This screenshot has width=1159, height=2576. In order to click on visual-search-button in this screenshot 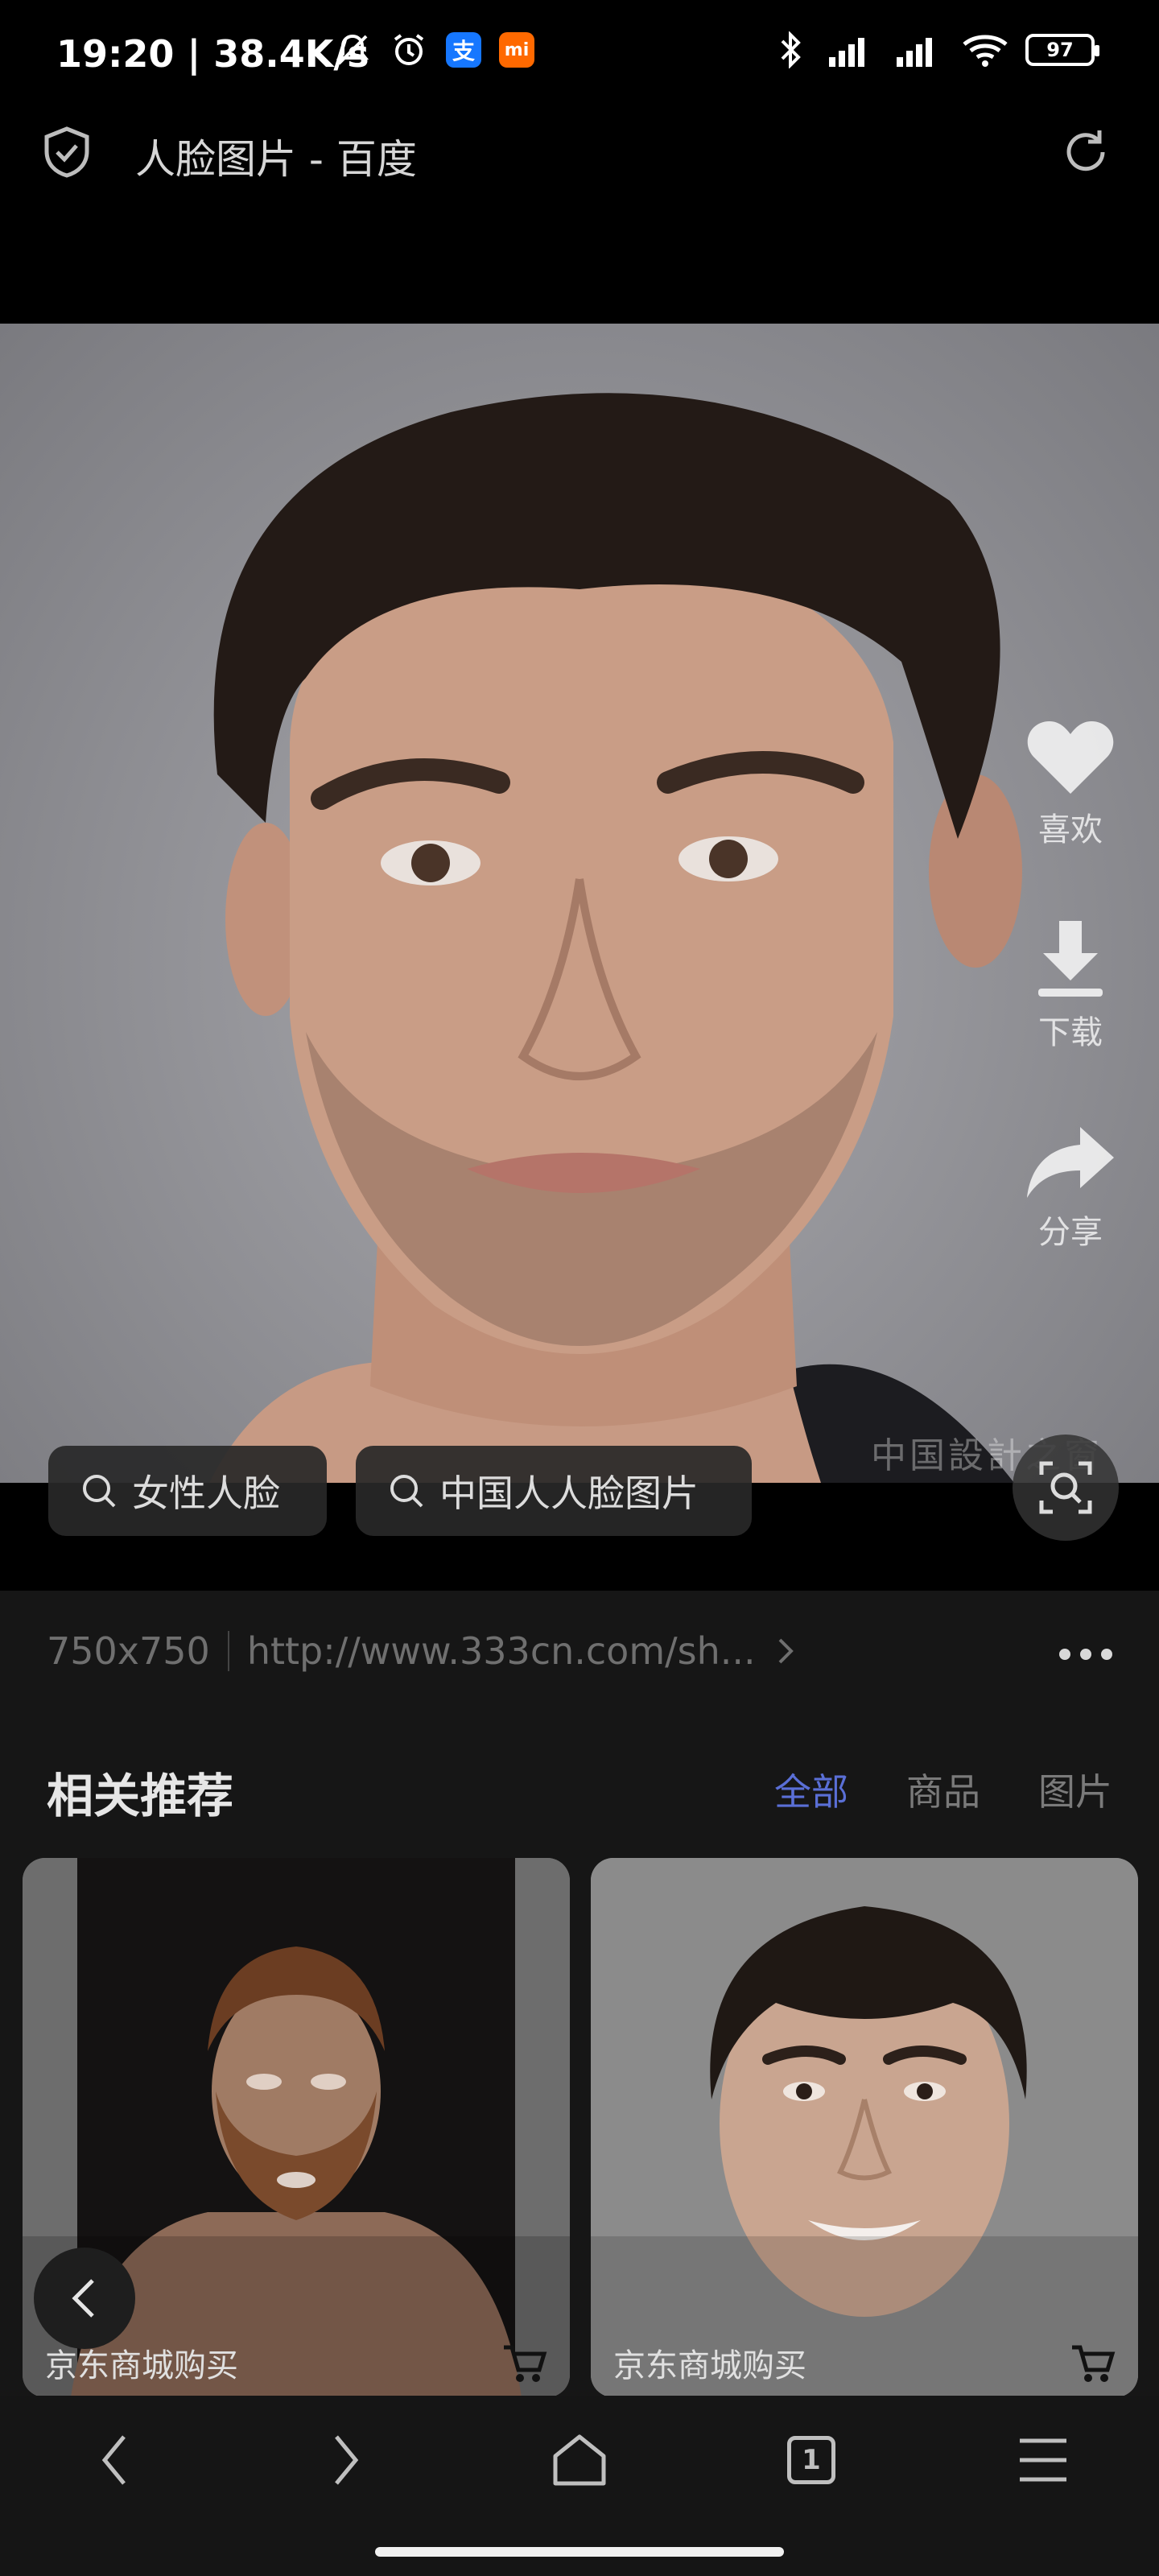, I will do `click(1066, 1488)`.